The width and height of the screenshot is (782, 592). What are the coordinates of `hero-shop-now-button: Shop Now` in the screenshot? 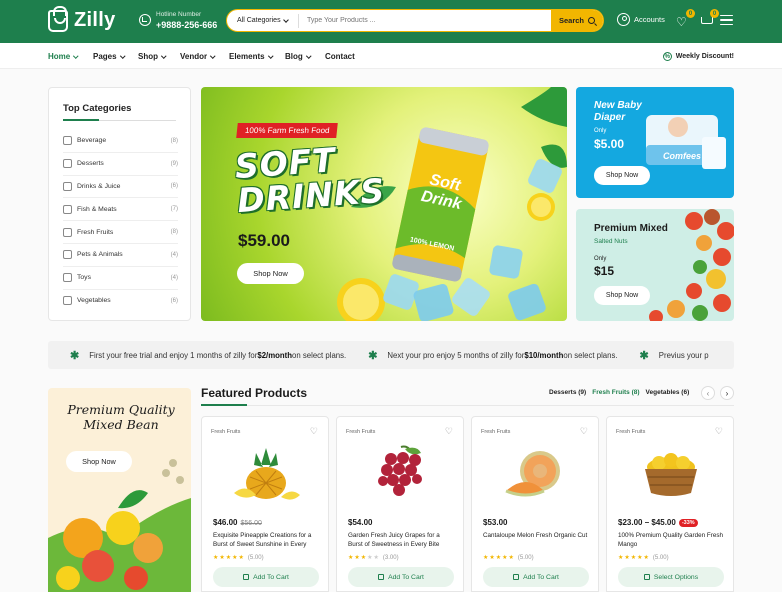 It's located at (270, 273).